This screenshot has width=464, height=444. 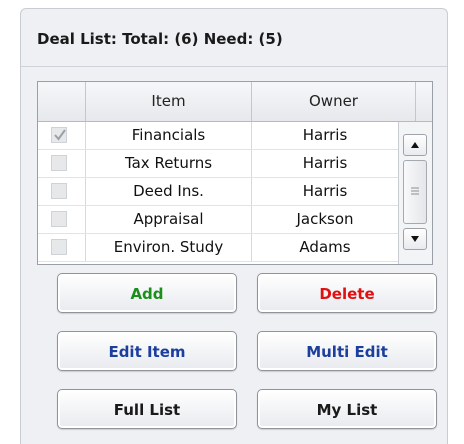 What do you see at coordinates (169, 191) in the screenshot?
I see `row-item: Deed Ins.` at bounding box center [169, 191].